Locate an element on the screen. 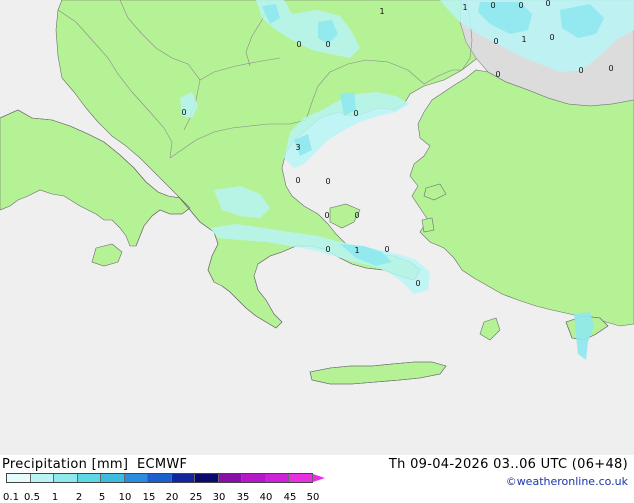  island-chios is located at coordinates (428, 225).